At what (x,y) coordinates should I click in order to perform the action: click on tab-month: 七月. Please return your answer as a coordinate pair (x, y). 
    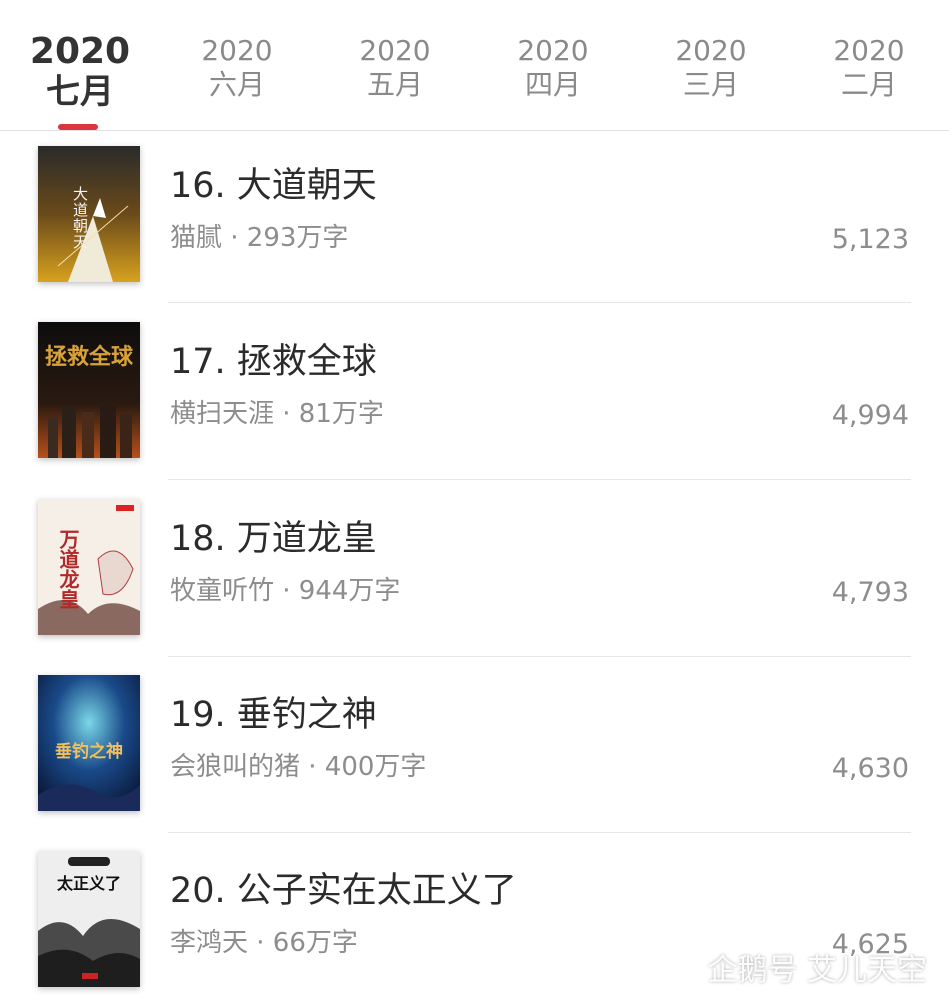
    Looking at the image, I should click on (80, 92).